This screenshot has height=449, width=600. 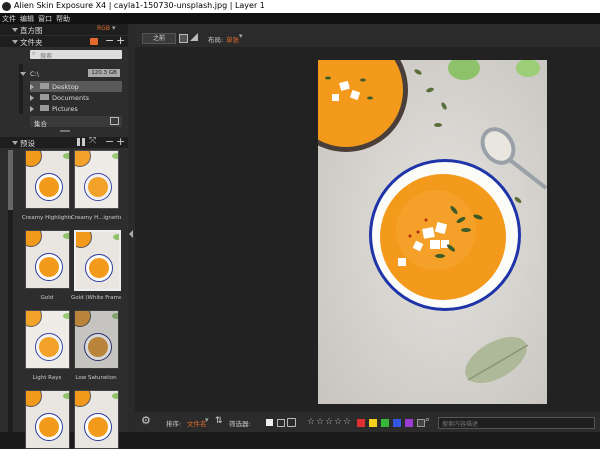 What do you see at coordinates (96, 298) in the screenshot?
I see `preset-caption: Gold (White Frame)` at bounding box center [96, 298].